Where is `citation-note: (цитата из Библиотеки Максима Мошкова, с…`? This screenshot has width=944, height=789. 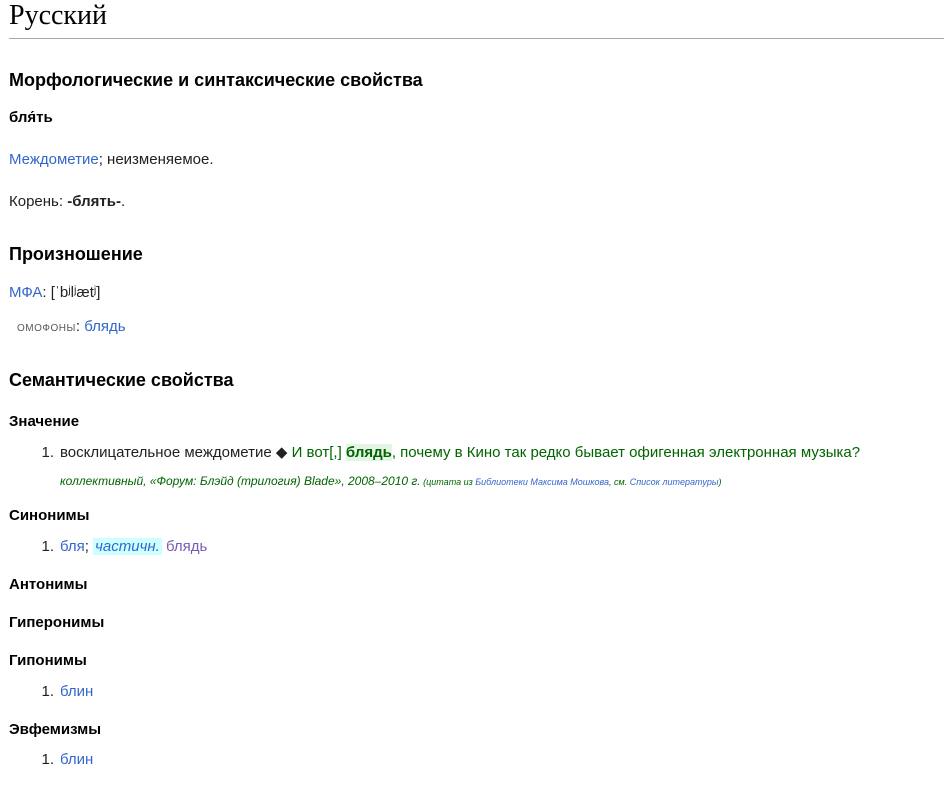 citation-note: (цитата из Библиотеки Максима Мошкова, с… is located at coordinates (571, 482).